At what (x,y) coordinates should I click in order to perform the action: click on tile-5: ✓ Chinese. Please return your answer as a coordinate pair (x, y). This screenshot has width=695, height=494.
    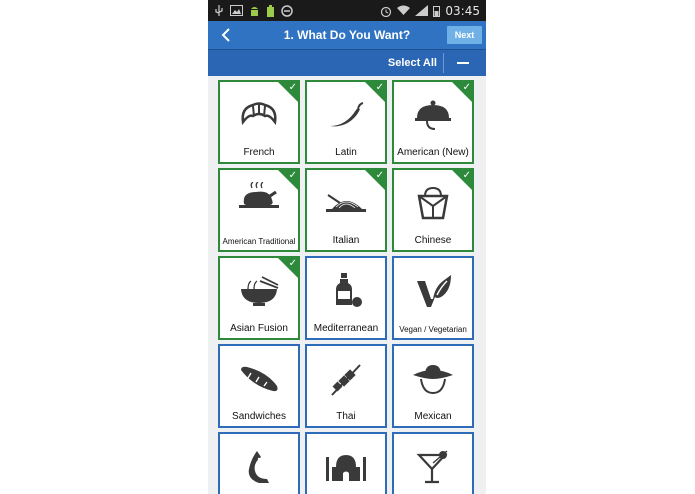
    Looking at the image, I should click on (433, 210).